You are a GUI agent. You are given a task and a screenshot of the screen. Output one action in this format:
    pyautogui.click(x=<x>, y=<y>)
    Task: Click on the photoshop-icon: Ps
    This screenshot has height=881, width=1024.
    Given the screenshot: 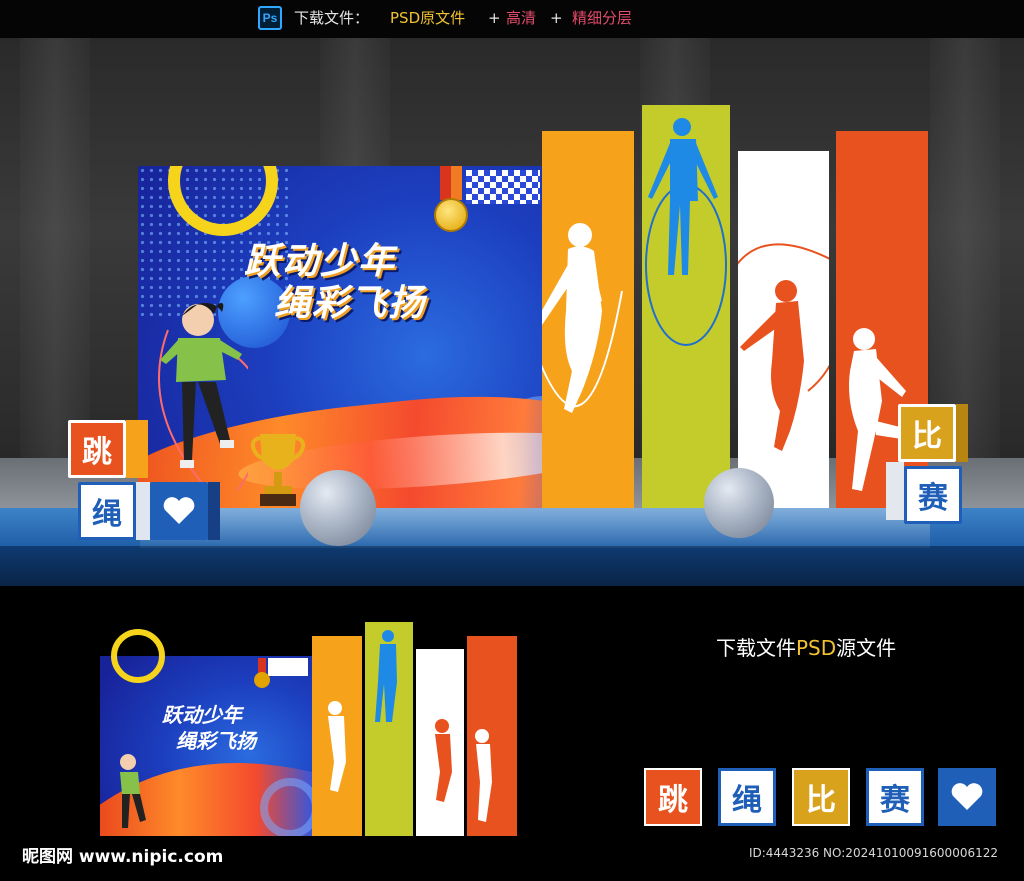 What is the action you would take?
    pyautogui.click(x=270, y=18)
    